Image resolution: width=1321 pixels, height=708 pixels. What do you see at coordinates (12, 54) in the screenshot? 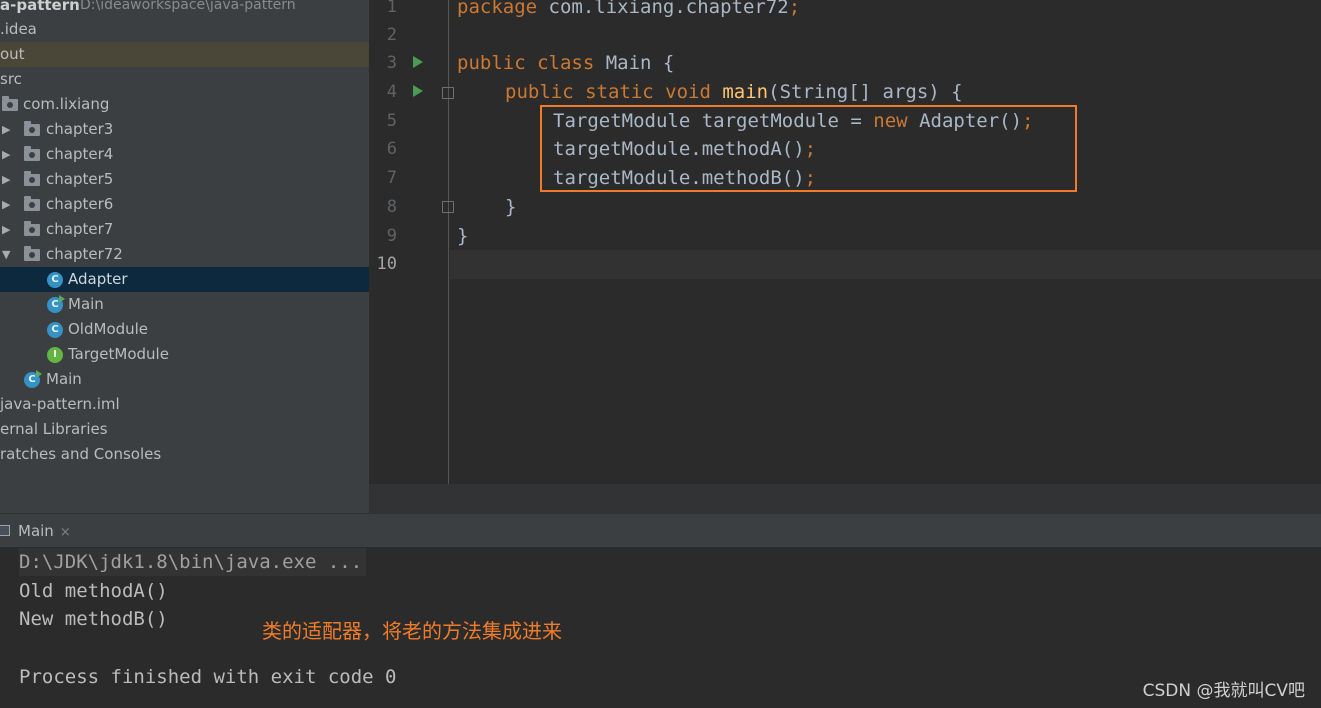
I see `tree-item-label: out` at bounding box center [12, 54].